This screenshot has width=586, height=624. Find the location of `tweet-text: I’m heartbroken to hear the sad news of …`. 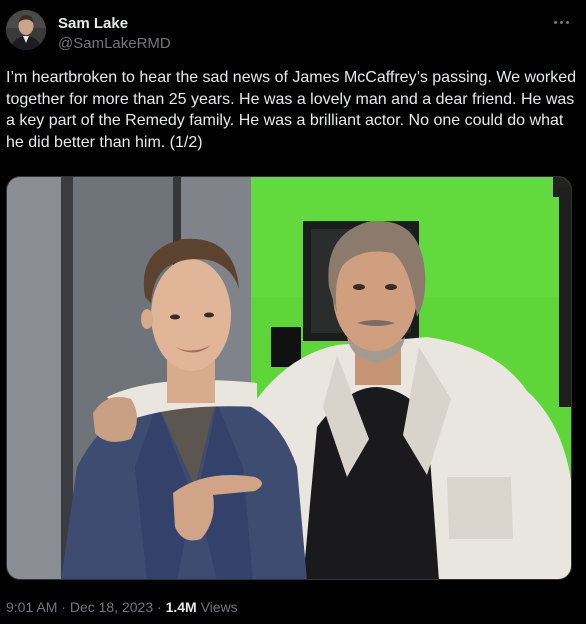

tweet-text: I’m heartbroken to hear the sad news of … is located at coordinates (291, 110).